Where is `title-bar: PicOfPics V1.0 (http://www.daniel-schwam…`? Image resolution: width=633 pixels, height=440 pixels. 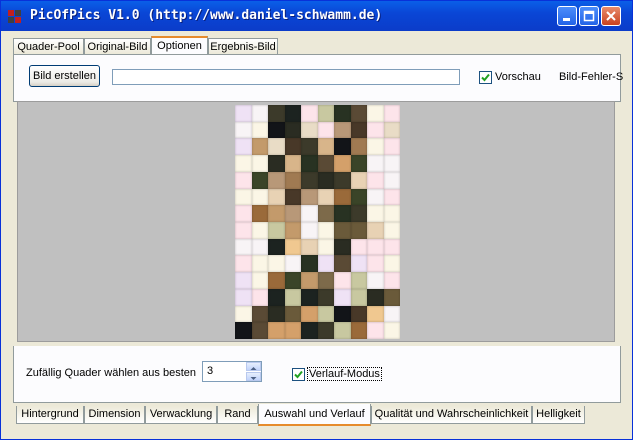 title-bar: PicOfPics V1.0 (http://www.daniel-schwam… is located at coordinates (316, 16).